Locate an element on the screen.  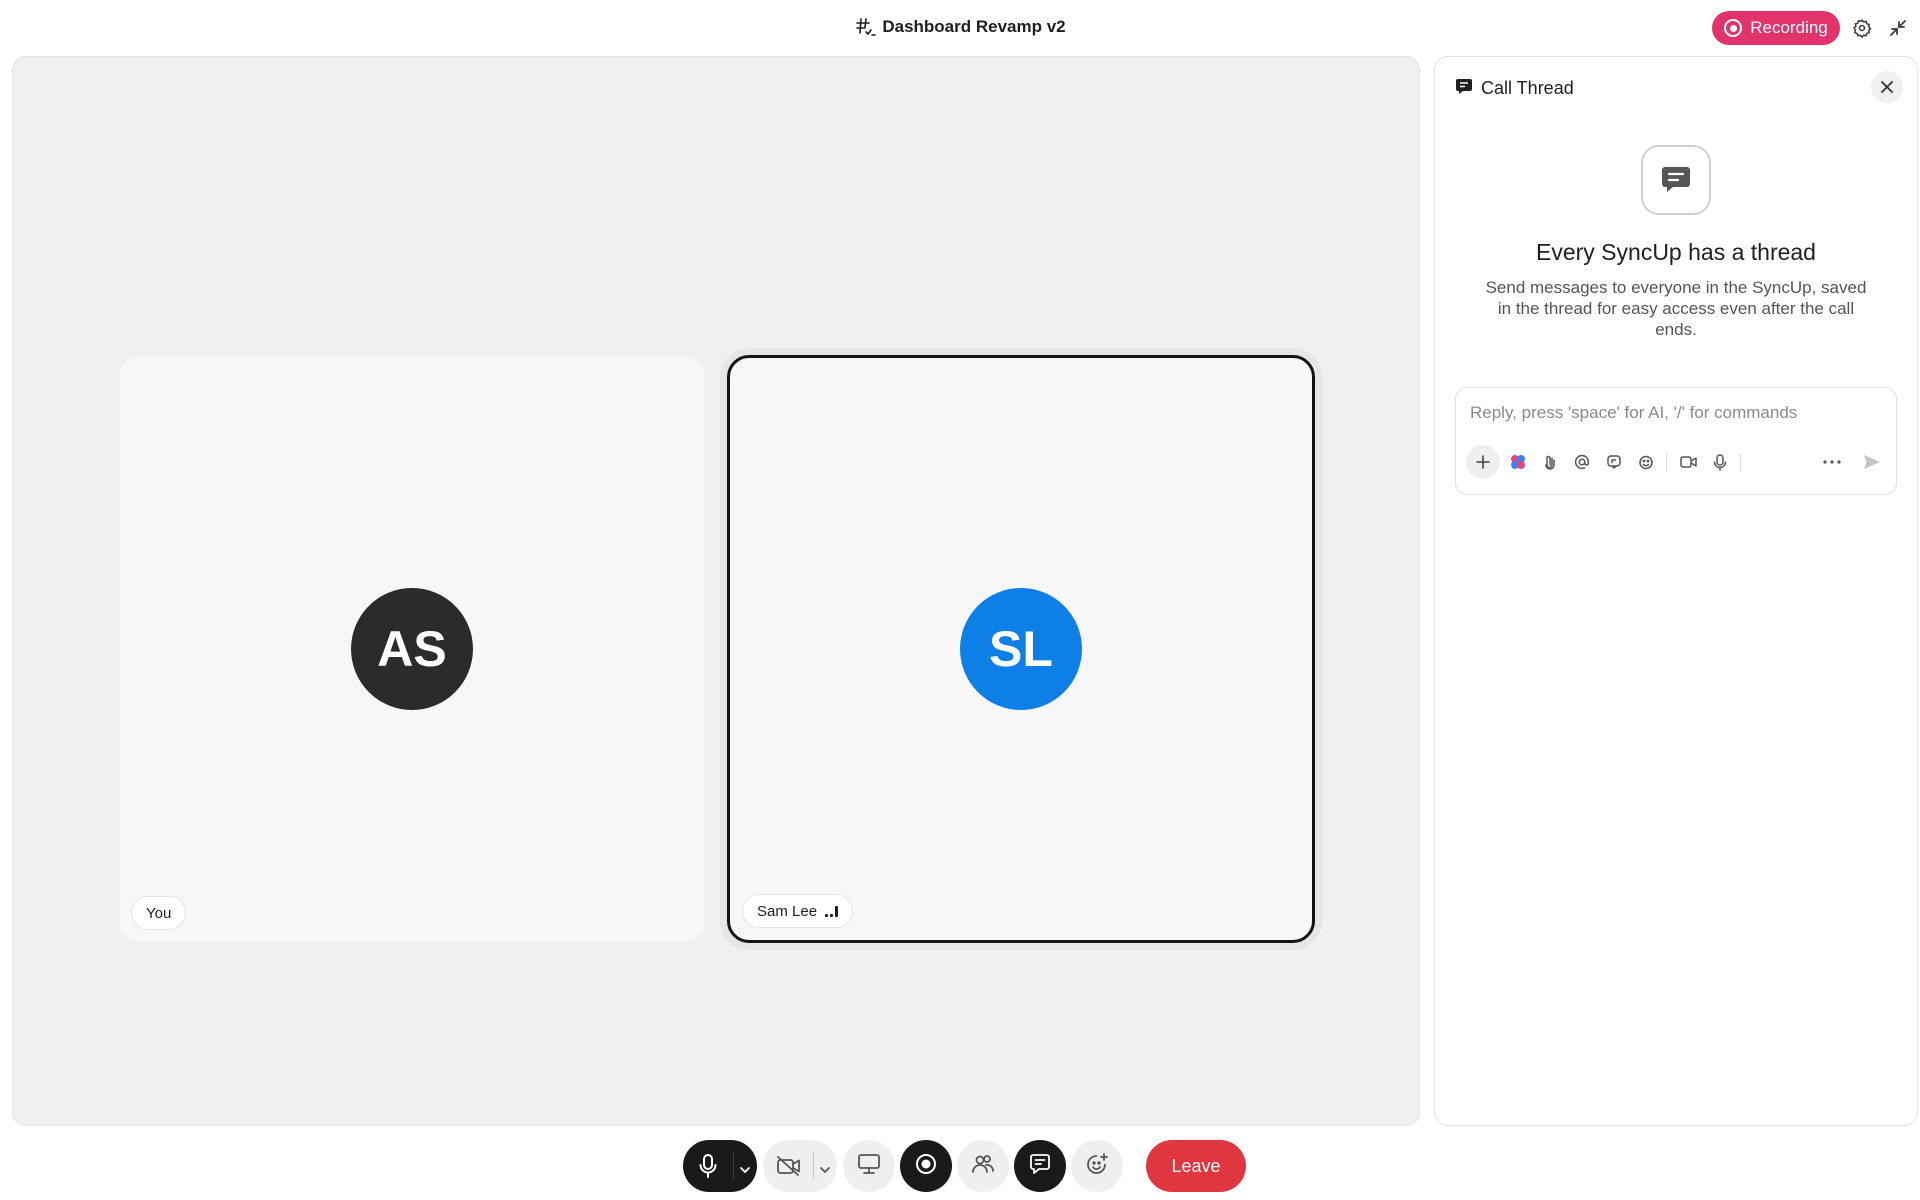
call-title: Dashboard Revamp v2 is located at coordinates (974, 26).